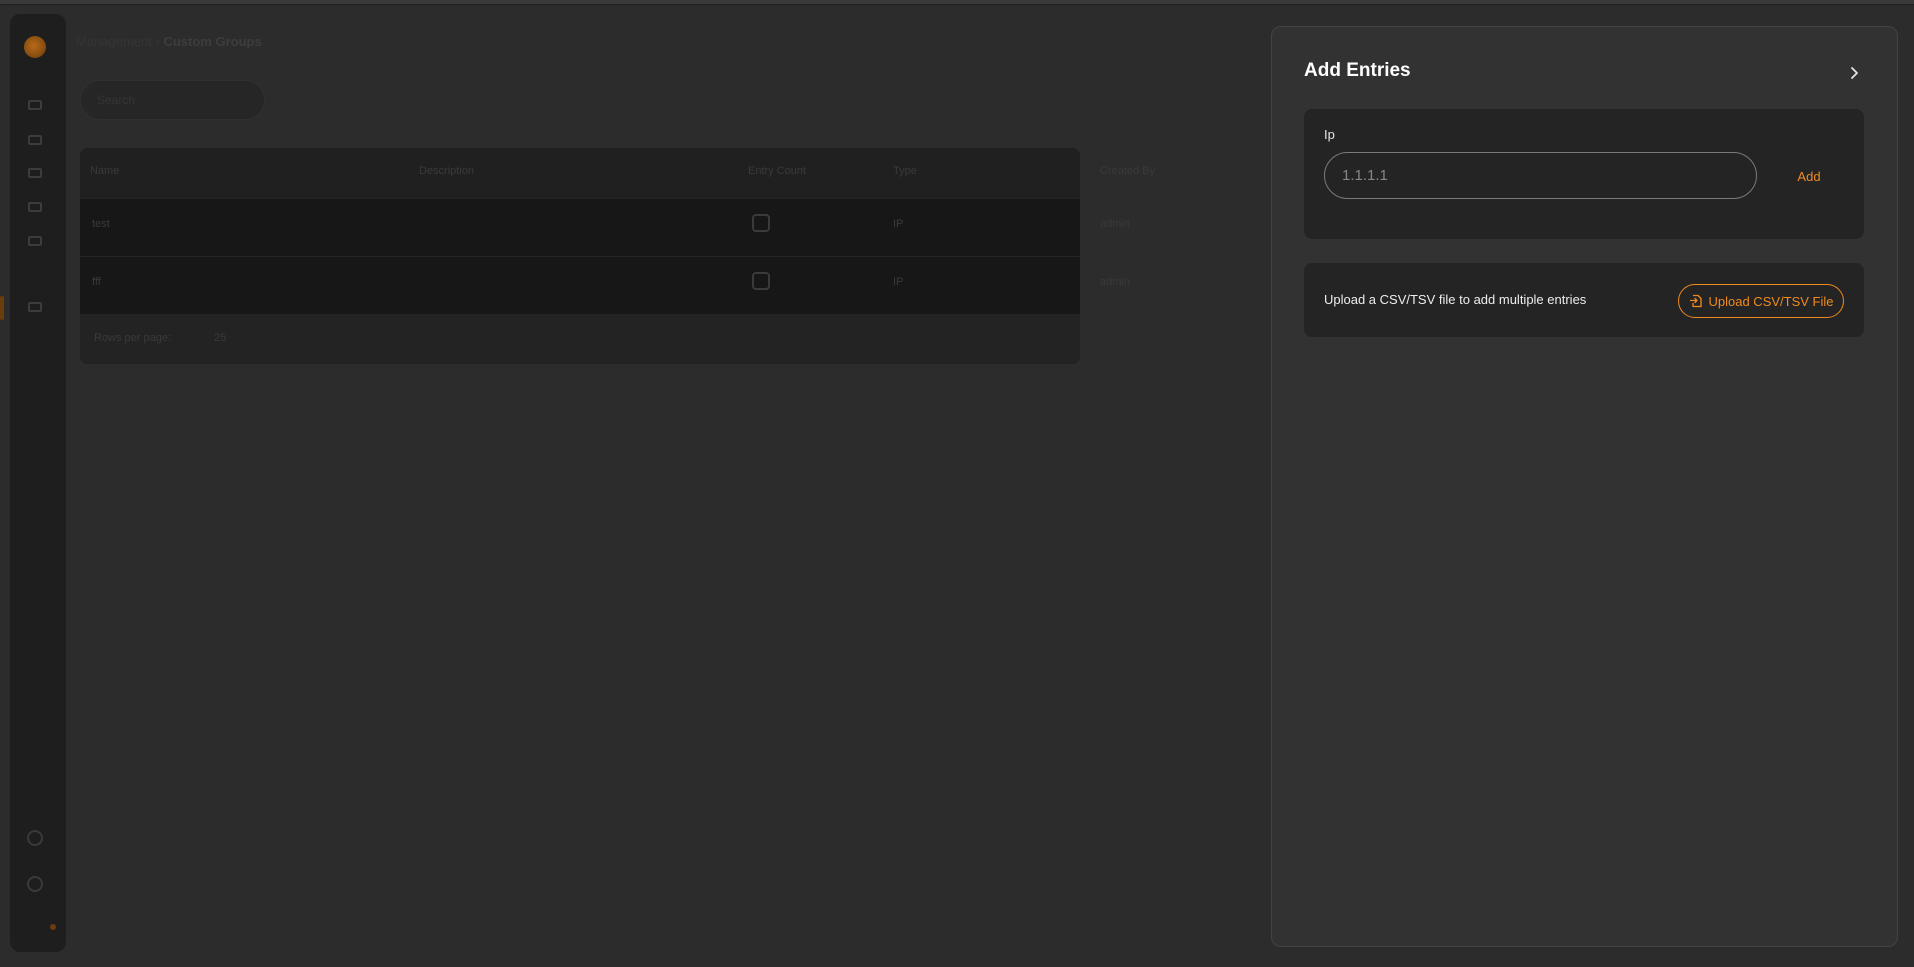 The image size is (1914, 967). What do you see at coordinates (905, 171) in the screenshot?
I see `column-header-type: Type` at bounding box center [905, 171].